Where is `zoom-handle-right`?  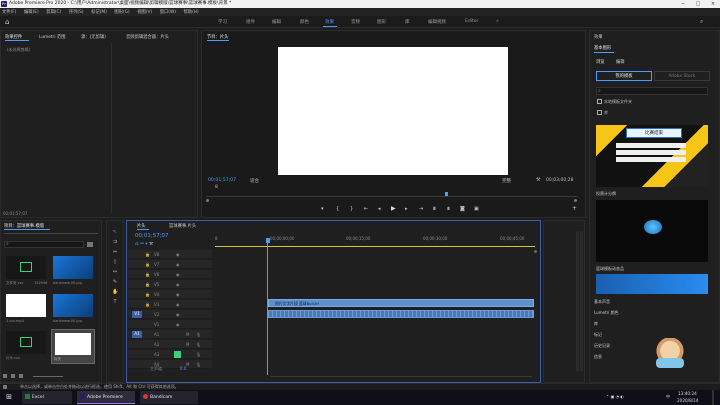
zoom-handle-right is located at coordinates (575, 200).